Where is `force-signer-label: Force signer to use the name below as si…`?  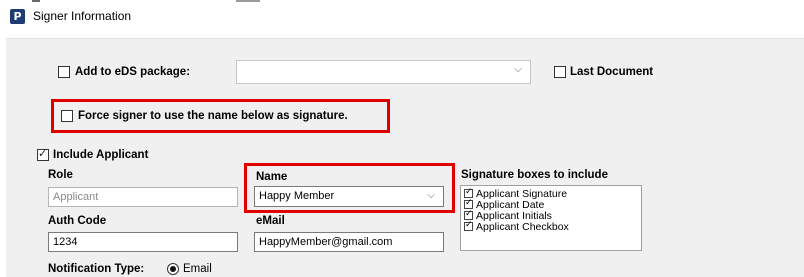 force-signer-label: Force signer to use the name below as si… is located at coordinates (213, 116).